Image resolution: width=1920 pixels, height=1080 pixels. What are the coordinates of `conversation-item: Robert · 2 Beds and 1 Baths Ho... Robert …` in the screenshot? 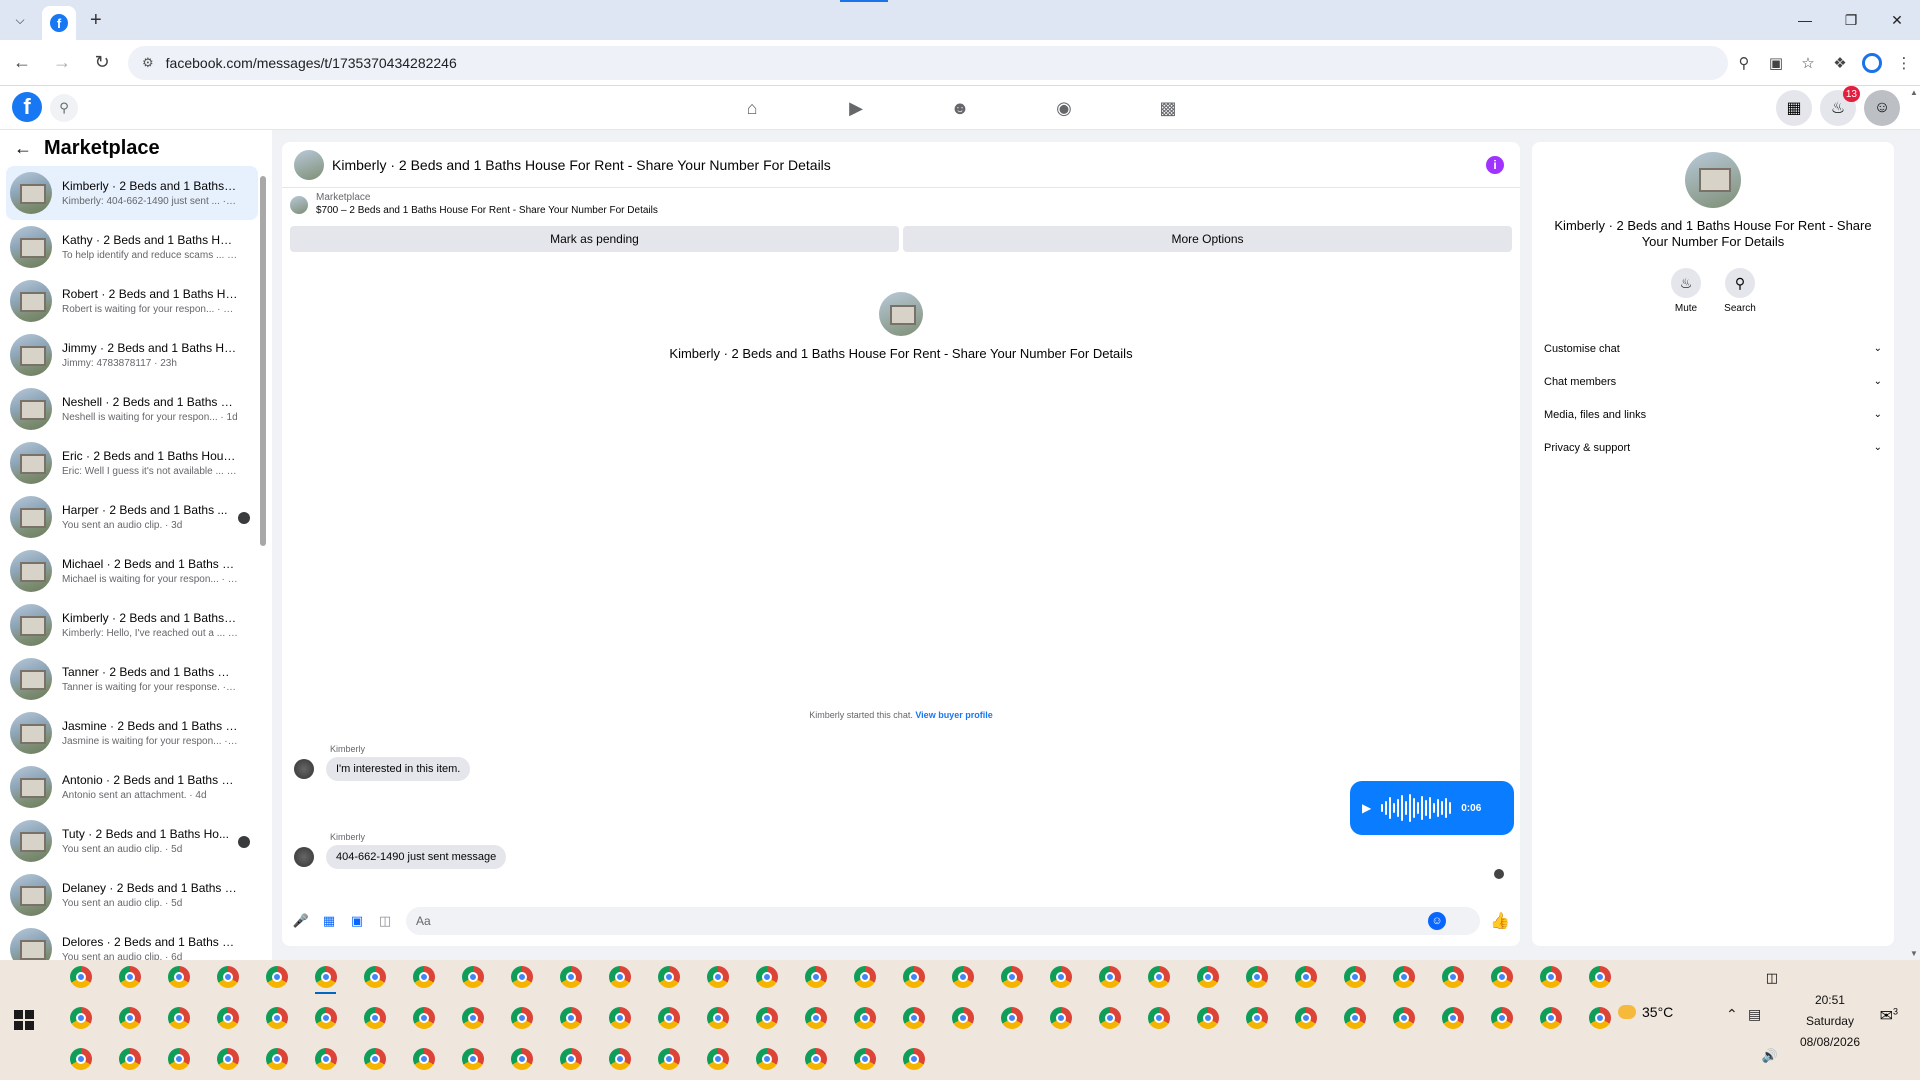 It's located at (132, 301).